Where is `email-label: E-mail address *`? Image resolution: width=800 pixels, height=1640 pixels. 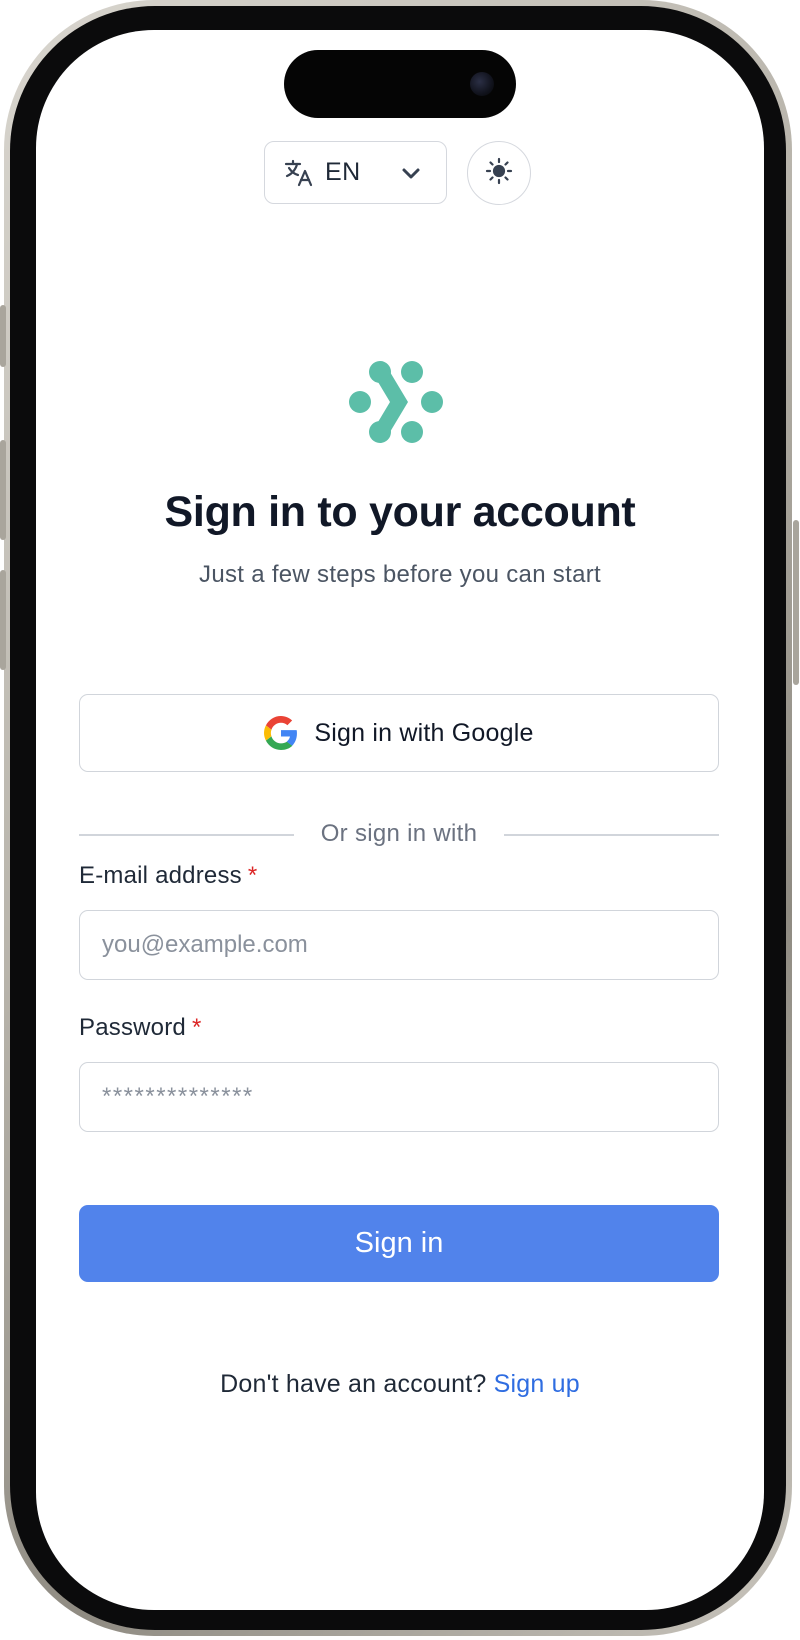 email-label: E-mail address * is located at coordinates (168, 876).